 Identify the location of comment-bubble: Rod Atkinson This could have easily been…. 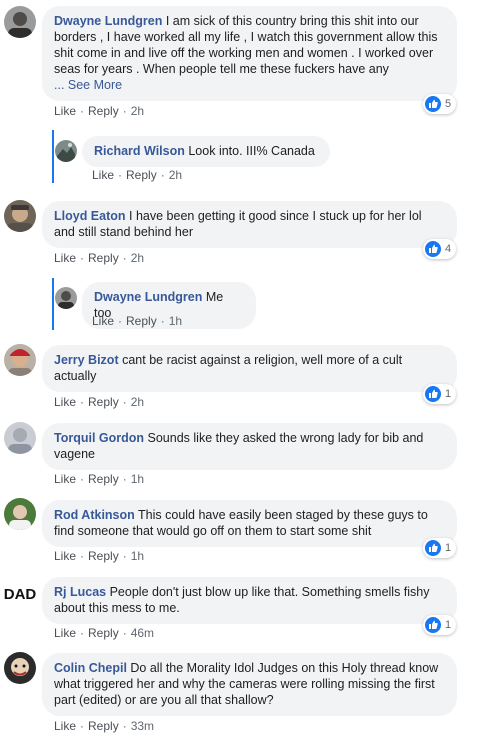
(249, 523).